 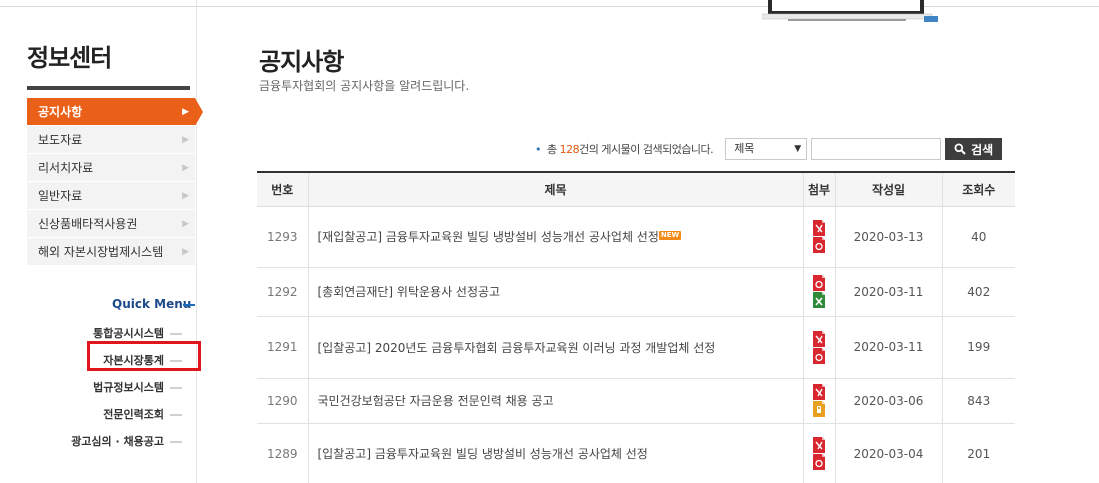 What do you see at coordinates (818, 189) in the screenshot?
I see `header-attachment: 첨부` at bounding box center [818, 189].